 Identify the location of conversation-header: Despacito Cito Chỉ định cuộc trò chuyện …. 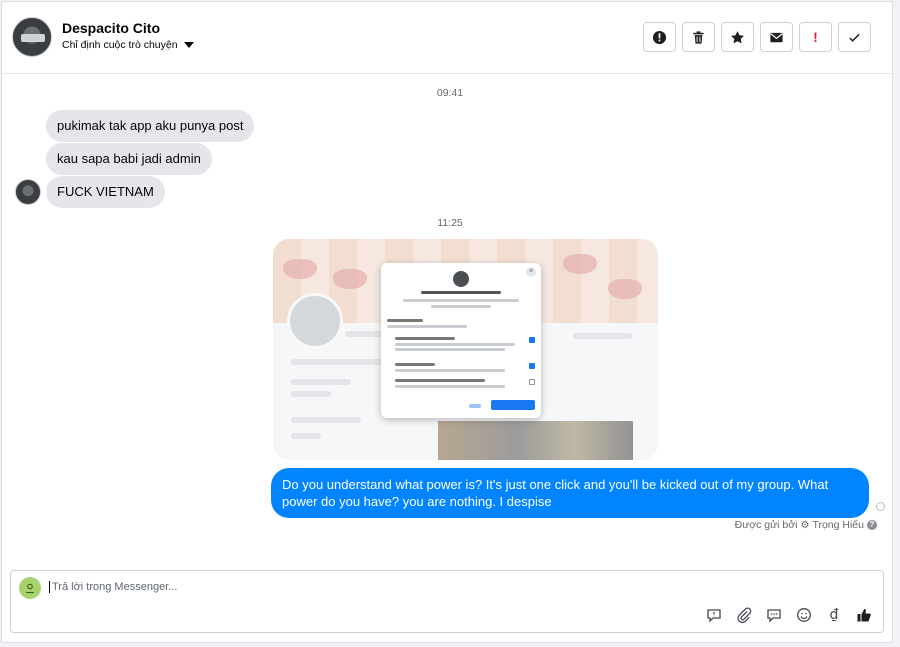
(448, 38).